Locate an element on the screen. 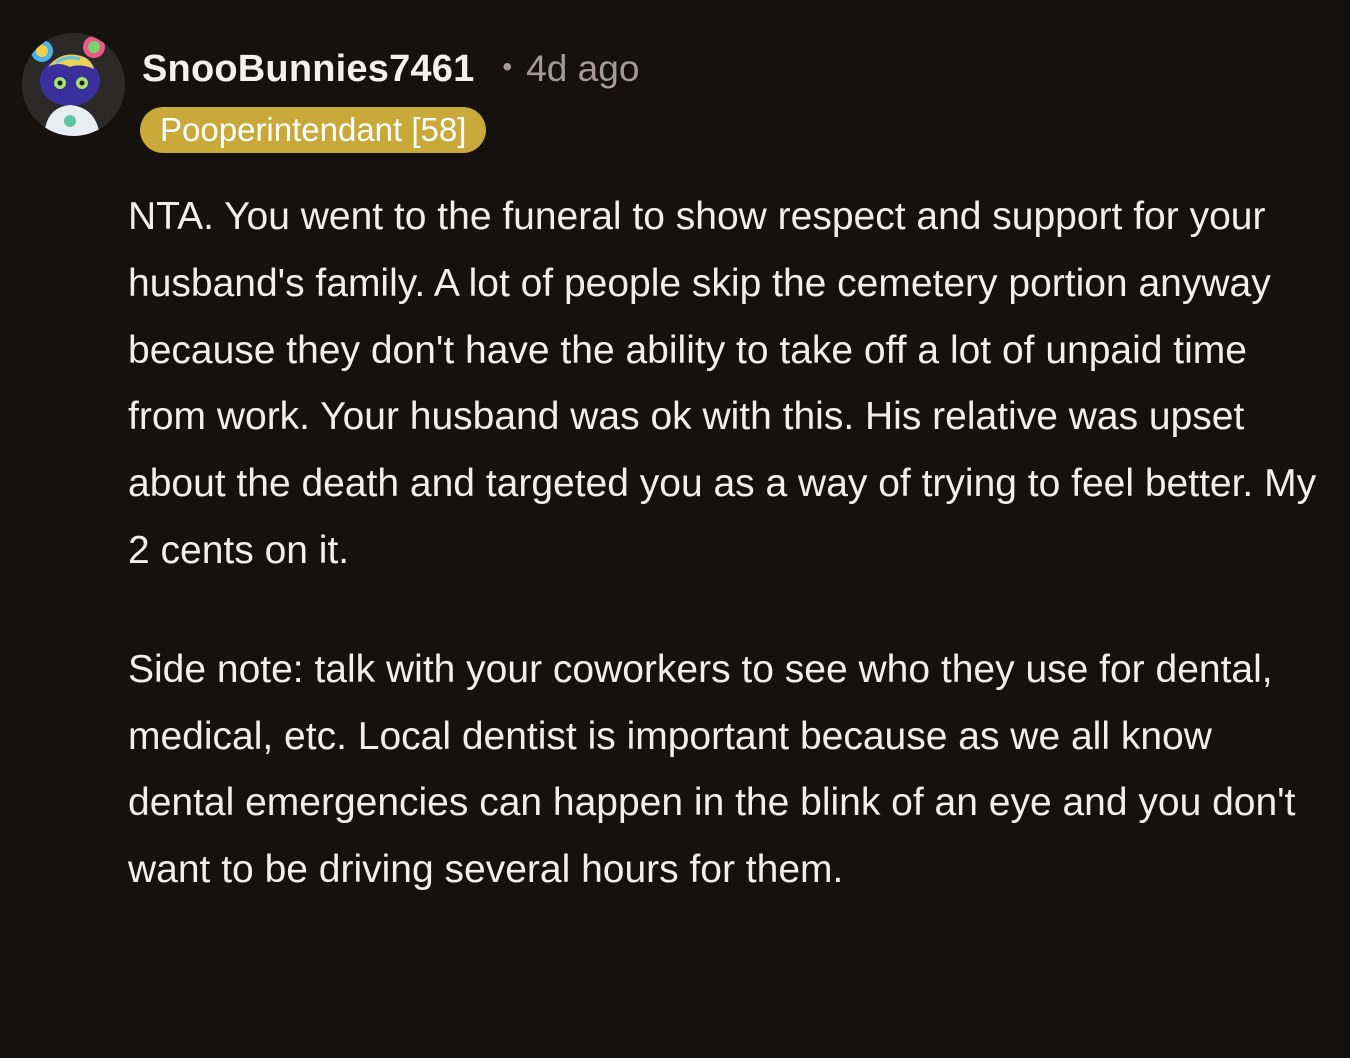 Image resolution: width=1350 pixels, height=1058 pixels. comment-header: SnooBunnies7461 • 4d ago is located at coordinates (390, 69).